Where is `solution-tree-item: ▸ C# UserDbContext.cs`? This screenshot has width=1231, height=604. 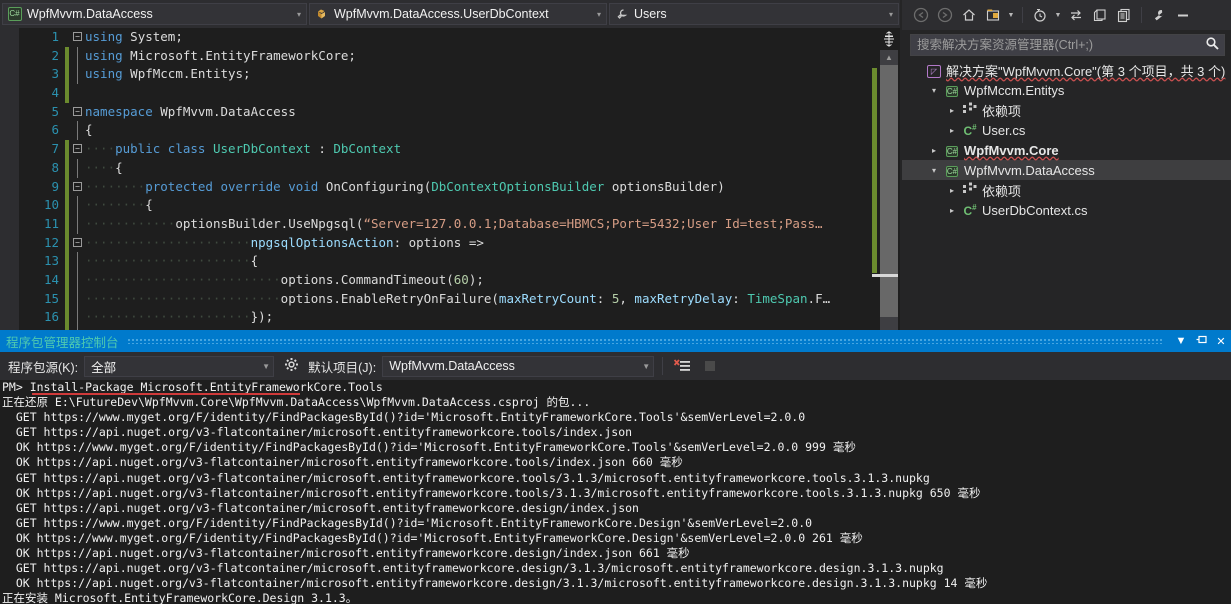 solution-tree-item: ▸ C# UserDbContext.cs is located at coordinates (1066, 210).